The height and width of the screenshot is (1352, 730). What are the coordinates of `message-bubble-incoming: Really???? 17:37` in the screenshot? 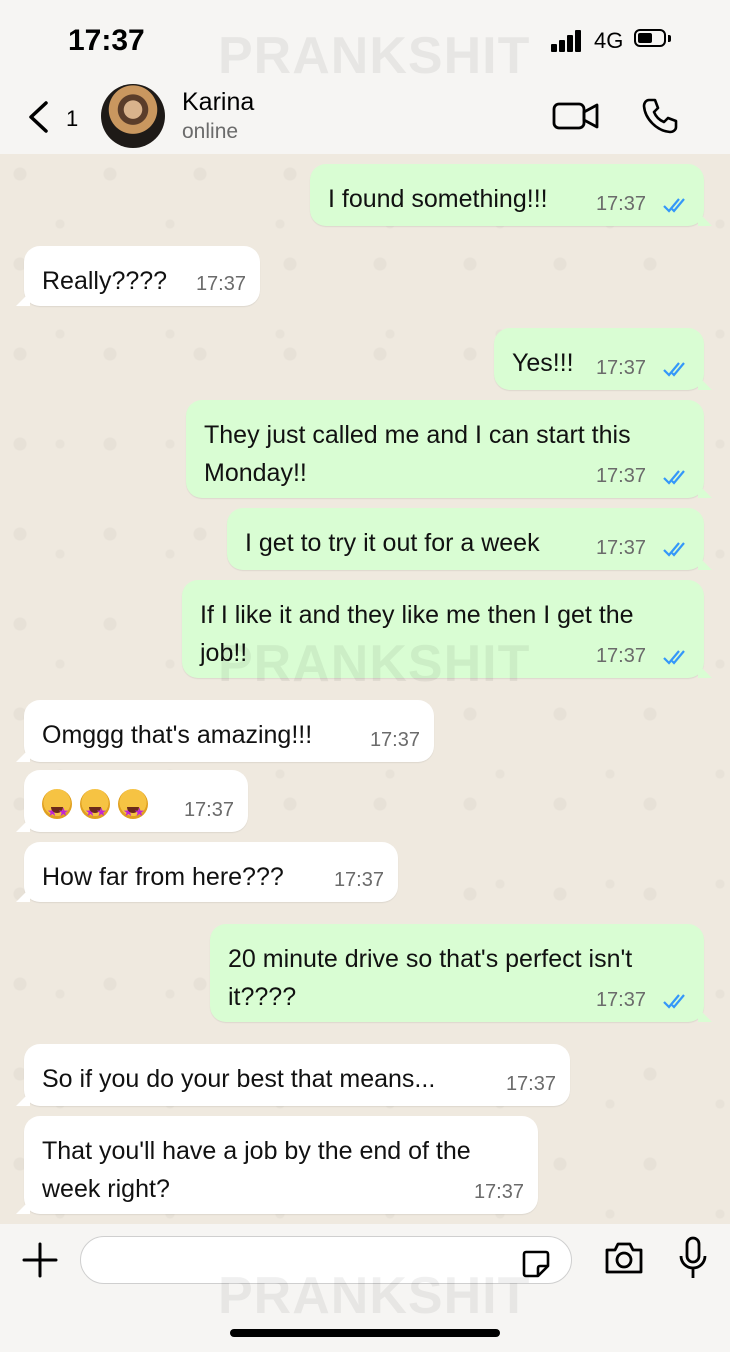 It's located at (138, 276).